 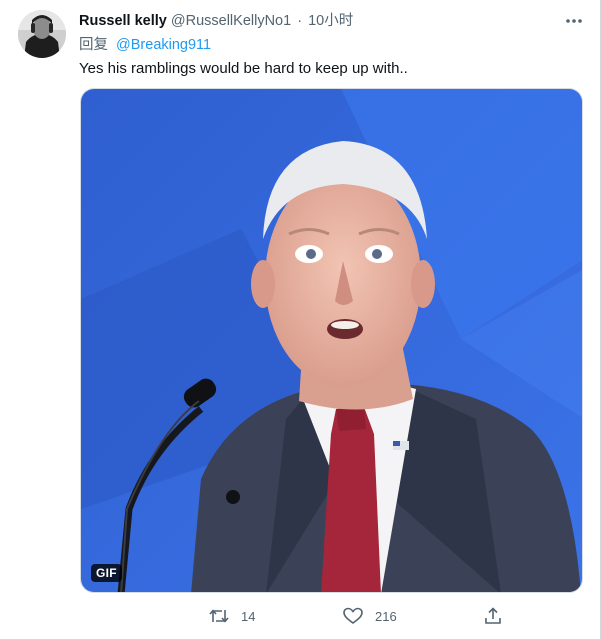 I want to click on more-options-button, so click(x=574, y=21).